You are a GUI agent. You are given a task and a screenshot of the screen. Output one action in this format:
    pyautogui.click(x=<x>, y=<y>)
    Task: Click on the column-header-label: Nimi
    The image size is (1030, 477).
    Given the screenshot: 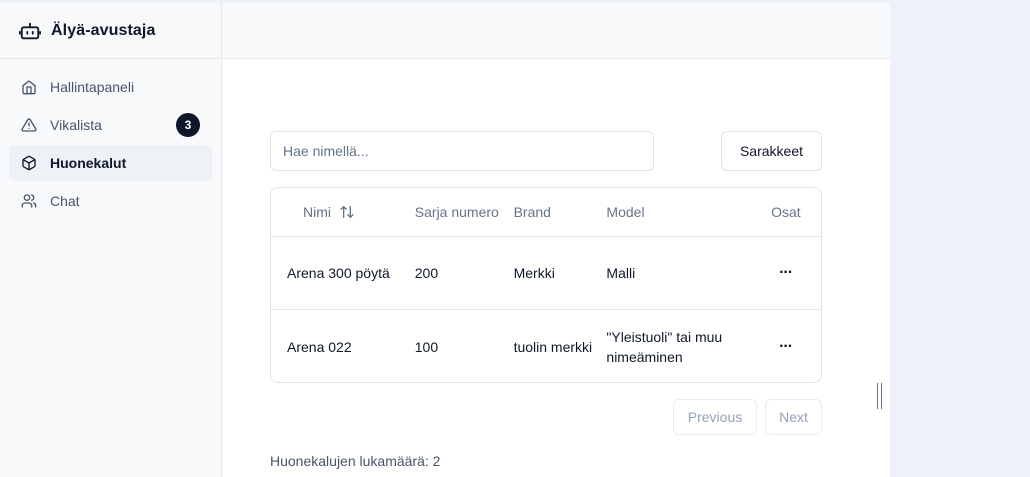 What is the action you would take?
    pyautogui.click(x=317, y=212)
    